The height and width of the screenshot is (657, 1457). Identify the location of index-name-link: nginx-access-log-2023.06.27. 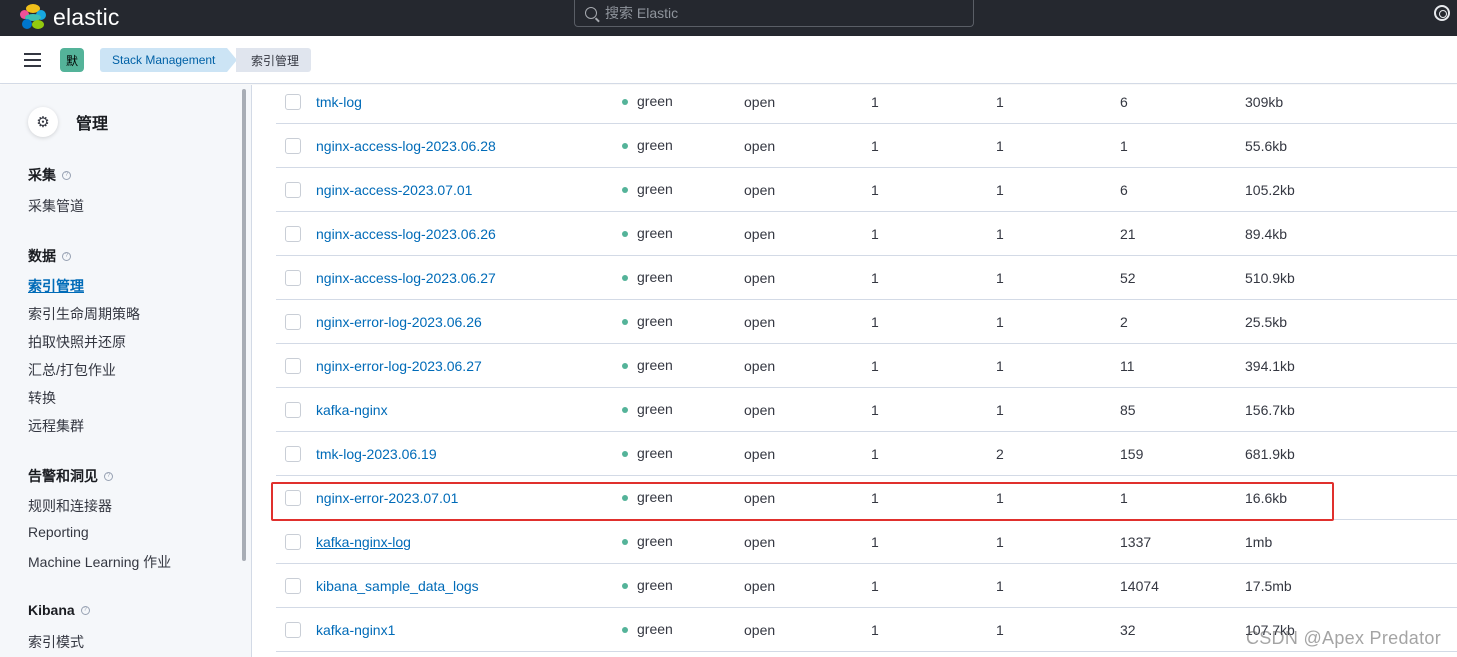
(406, 278).